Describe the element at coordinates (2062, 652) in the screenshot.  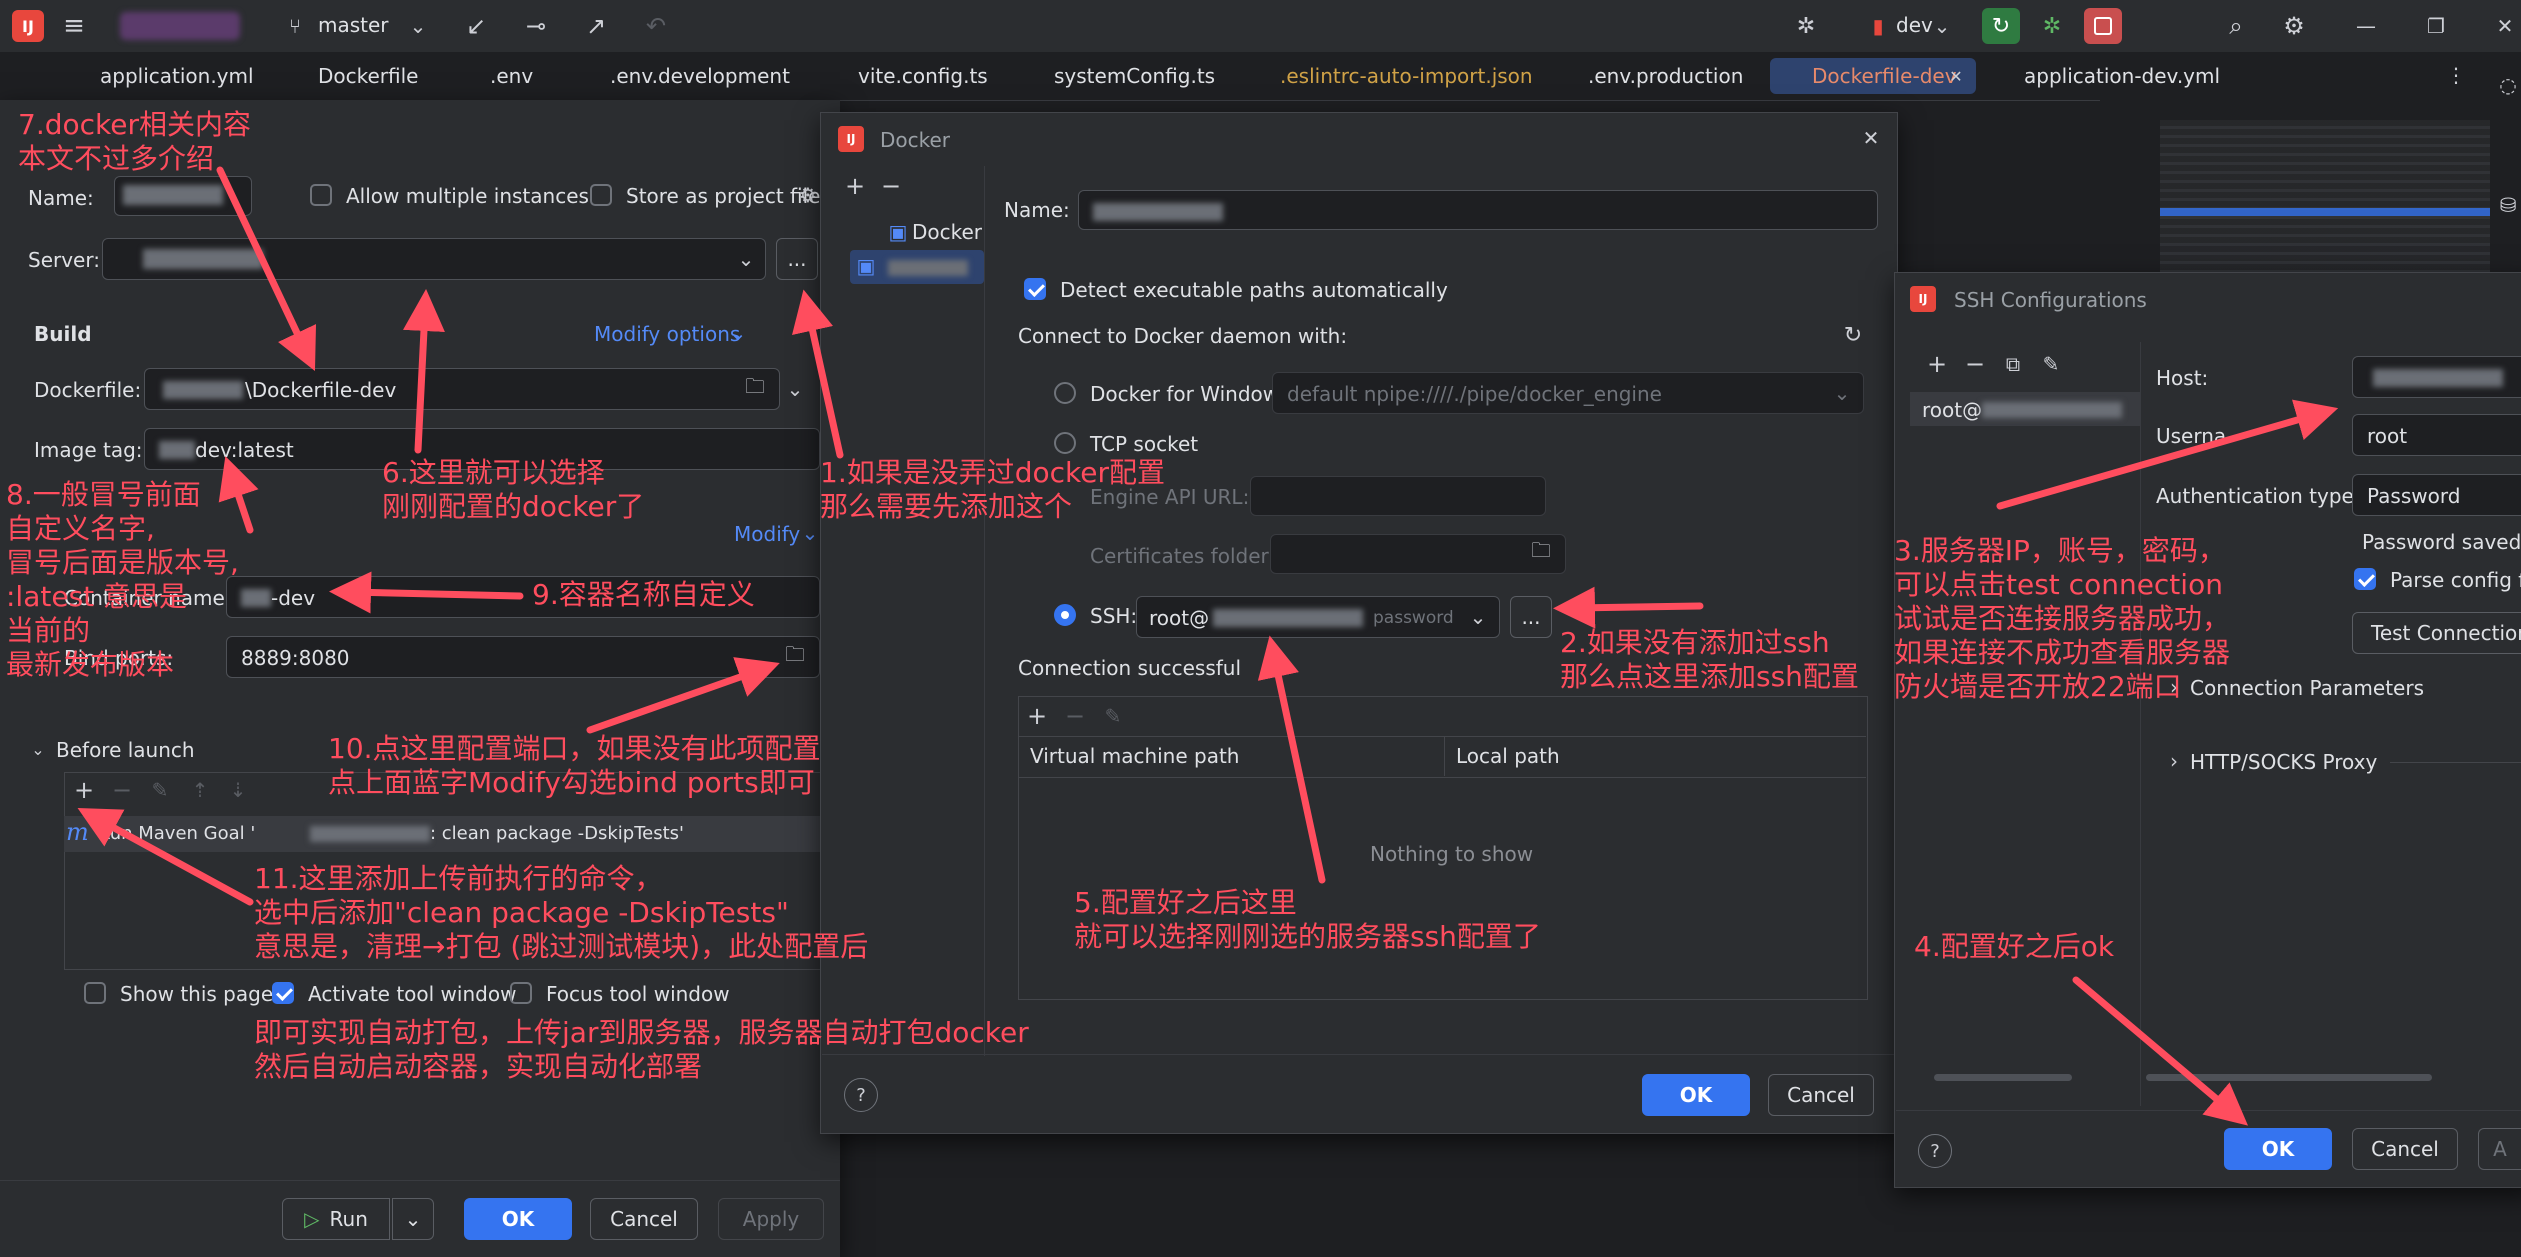
I see `annotation-line: 如果连接不成功查看服务器` at that location.